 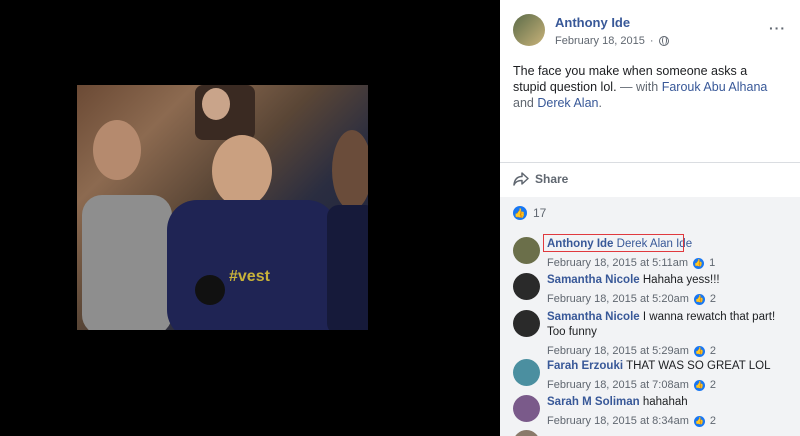 I want to click on more-options-icon: ···, so click(x=777, y=28).